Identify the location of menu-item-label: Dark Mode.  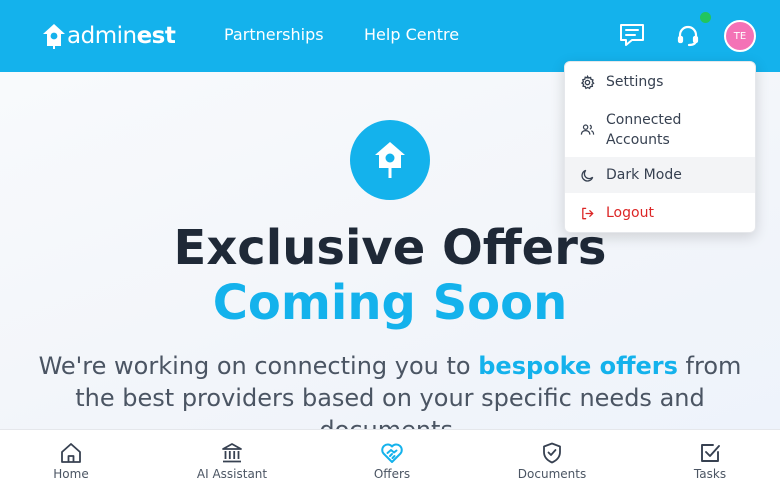
(644, 175).